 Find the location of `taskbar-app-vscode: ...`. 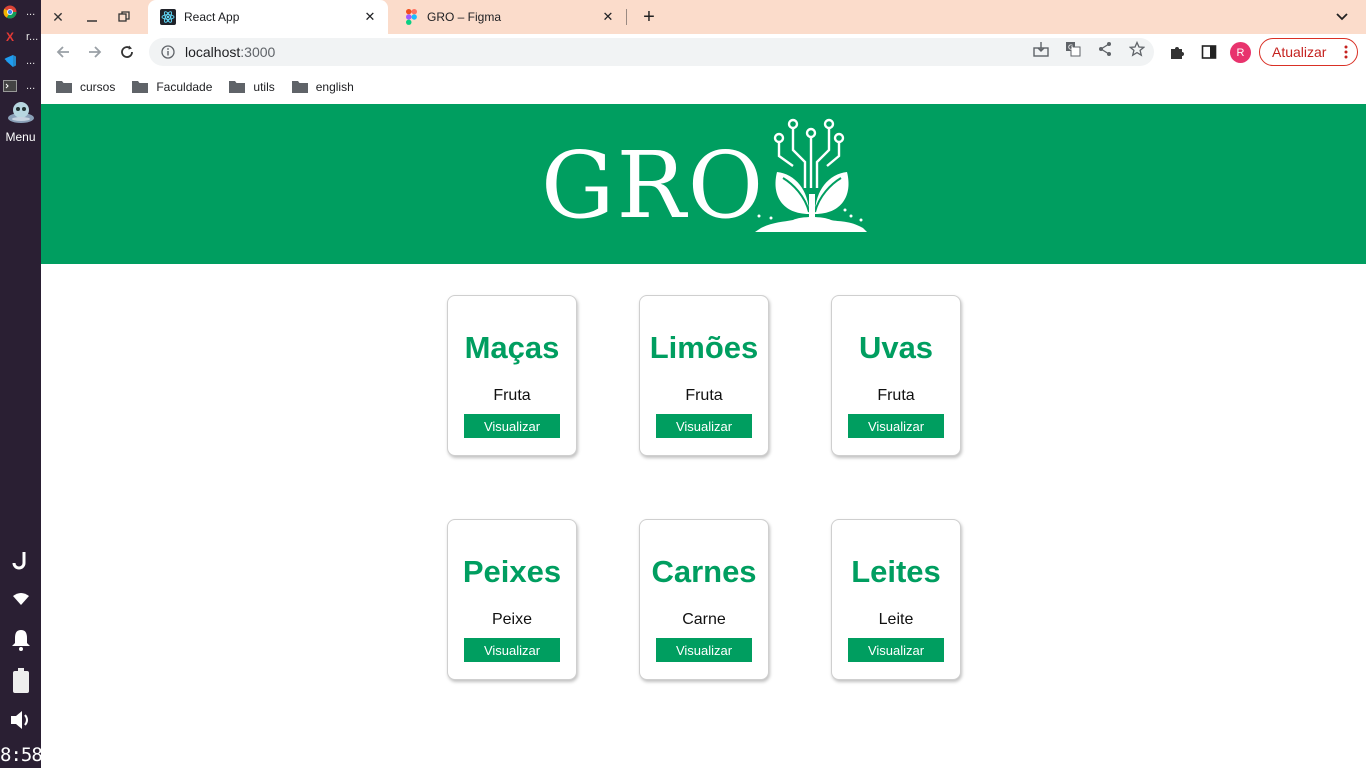

taskbar-app-vscode: ... is located at coordinates (21, 61).